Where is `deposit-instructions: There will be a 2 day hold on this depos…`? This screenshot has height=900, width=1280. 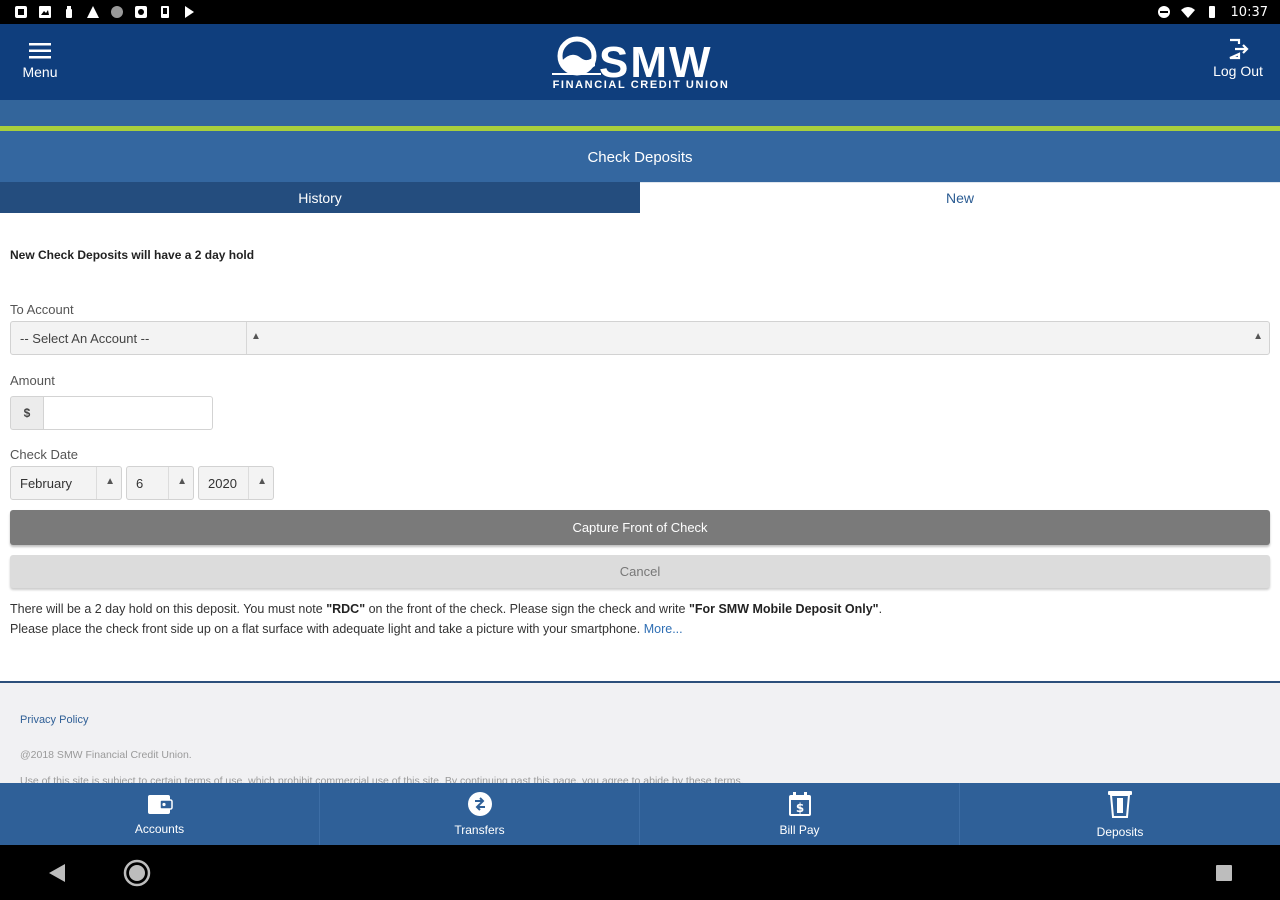
deposit-instructions: There will be a 2 day hold on this depos… is located at coordinates (640, 619).